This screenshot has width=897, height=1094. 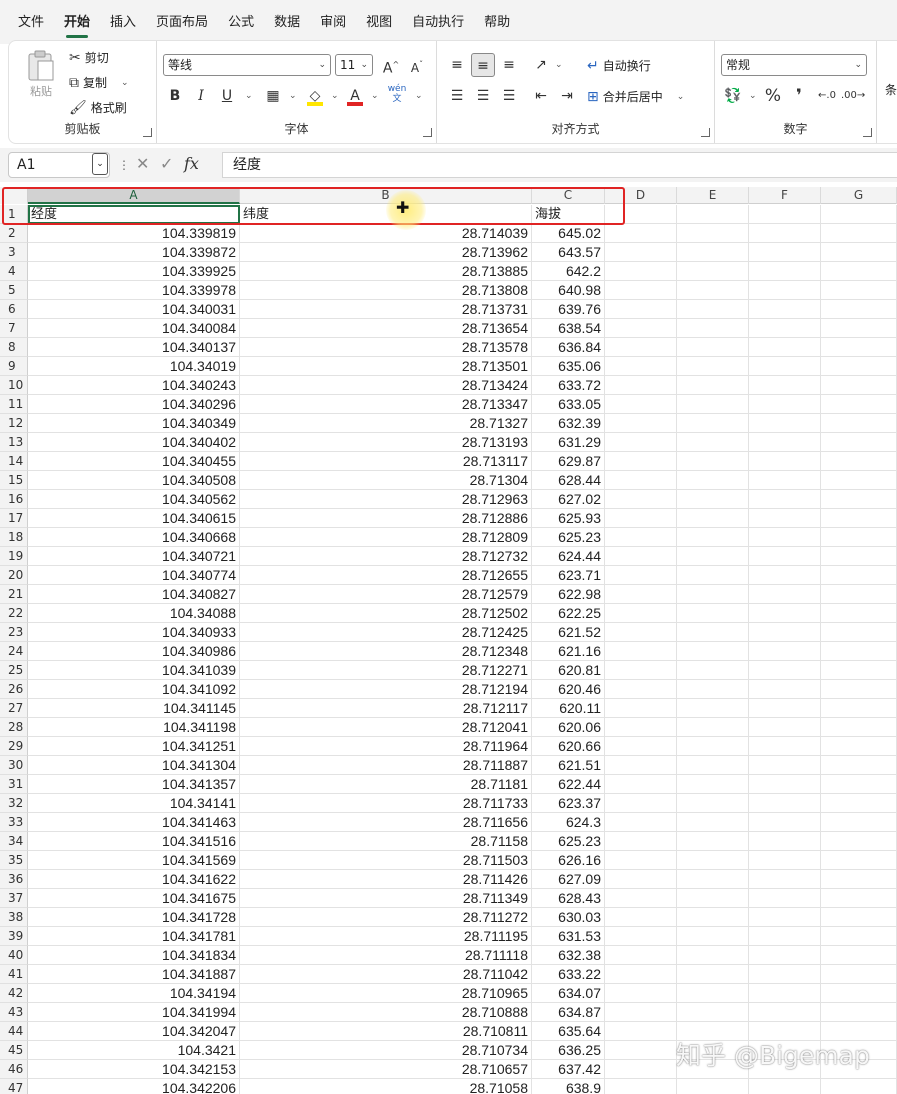 What do you see at coordinates (386, 594) in the screenshot?
I see `data-cell: 28.712579` at bounding box center [386, 594].